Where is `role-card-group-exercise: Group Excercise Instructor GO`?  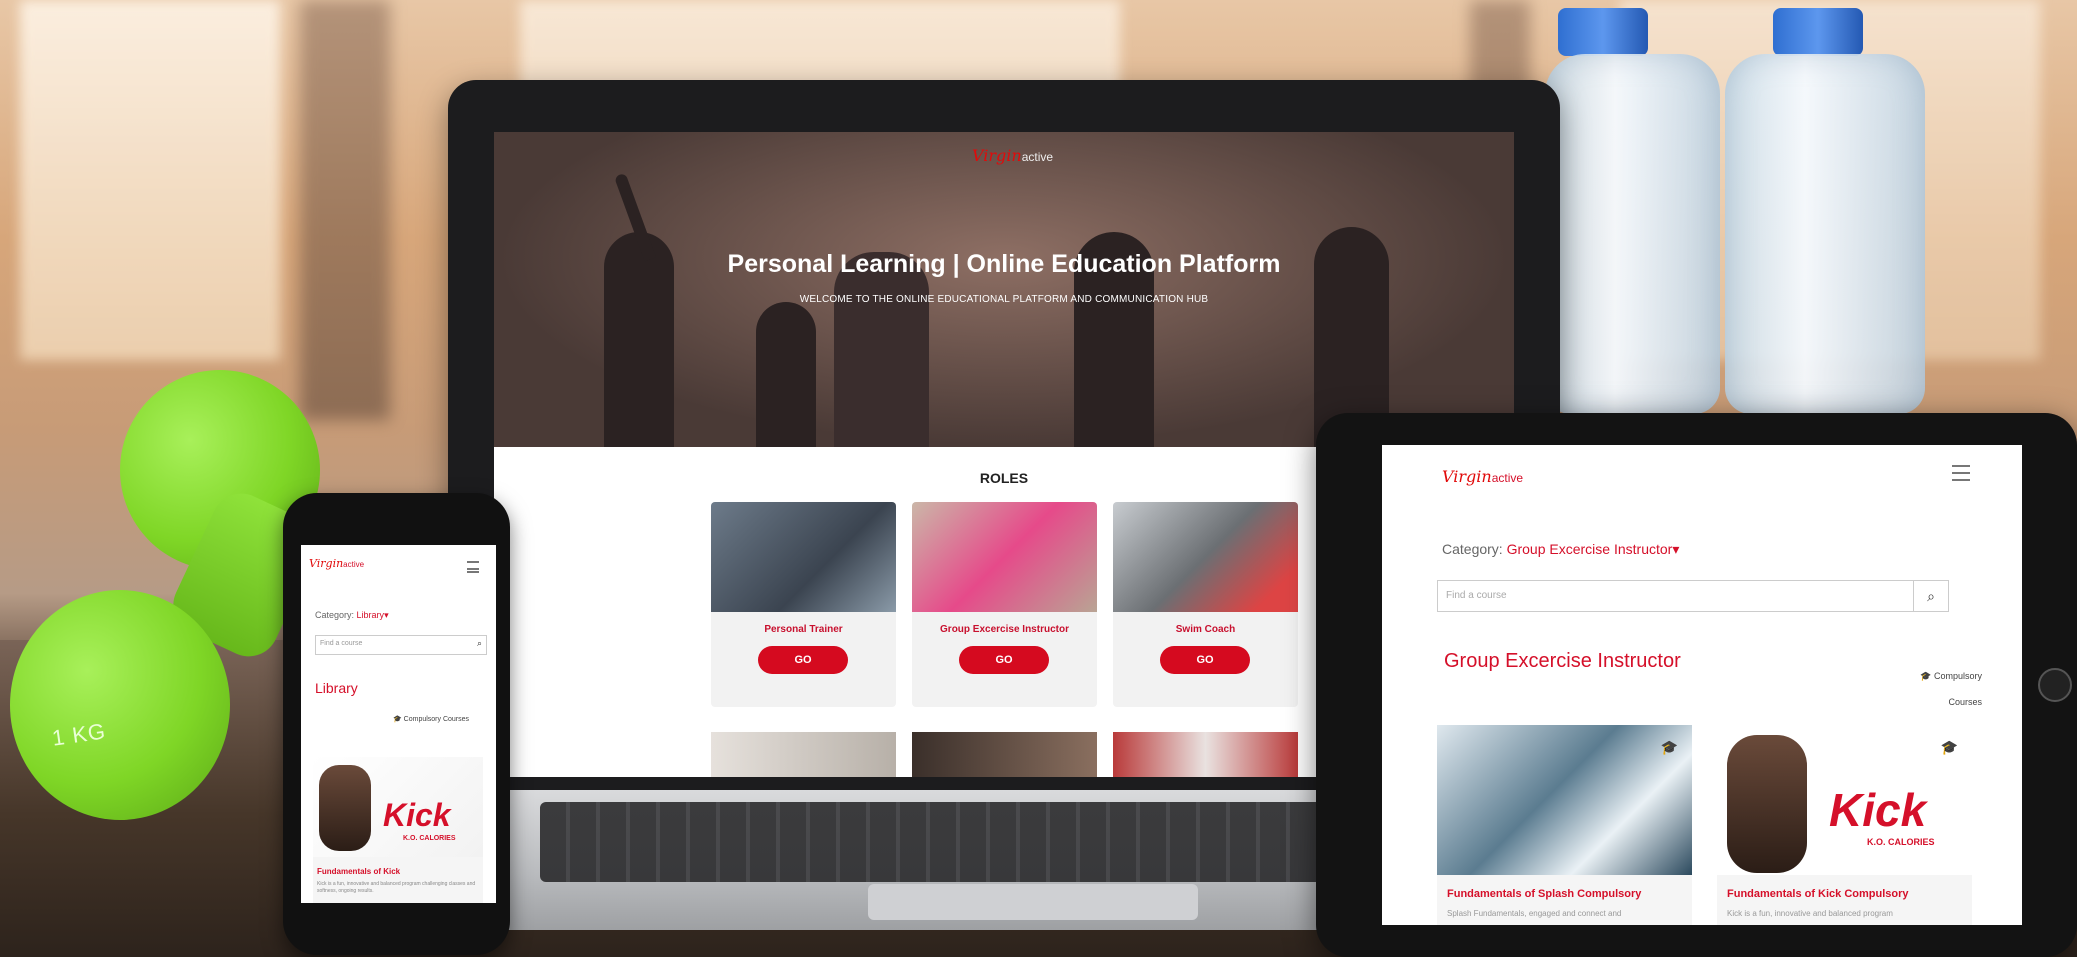
role-card-group-exercise: Group Excercise Instructor GO is located at coordinates (1004, 604).